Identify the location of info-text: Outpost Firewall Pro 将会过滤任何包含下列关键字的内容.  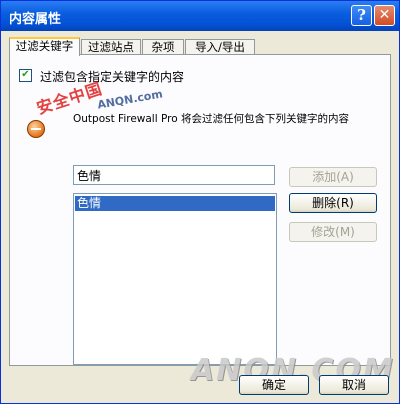
(211, 119).